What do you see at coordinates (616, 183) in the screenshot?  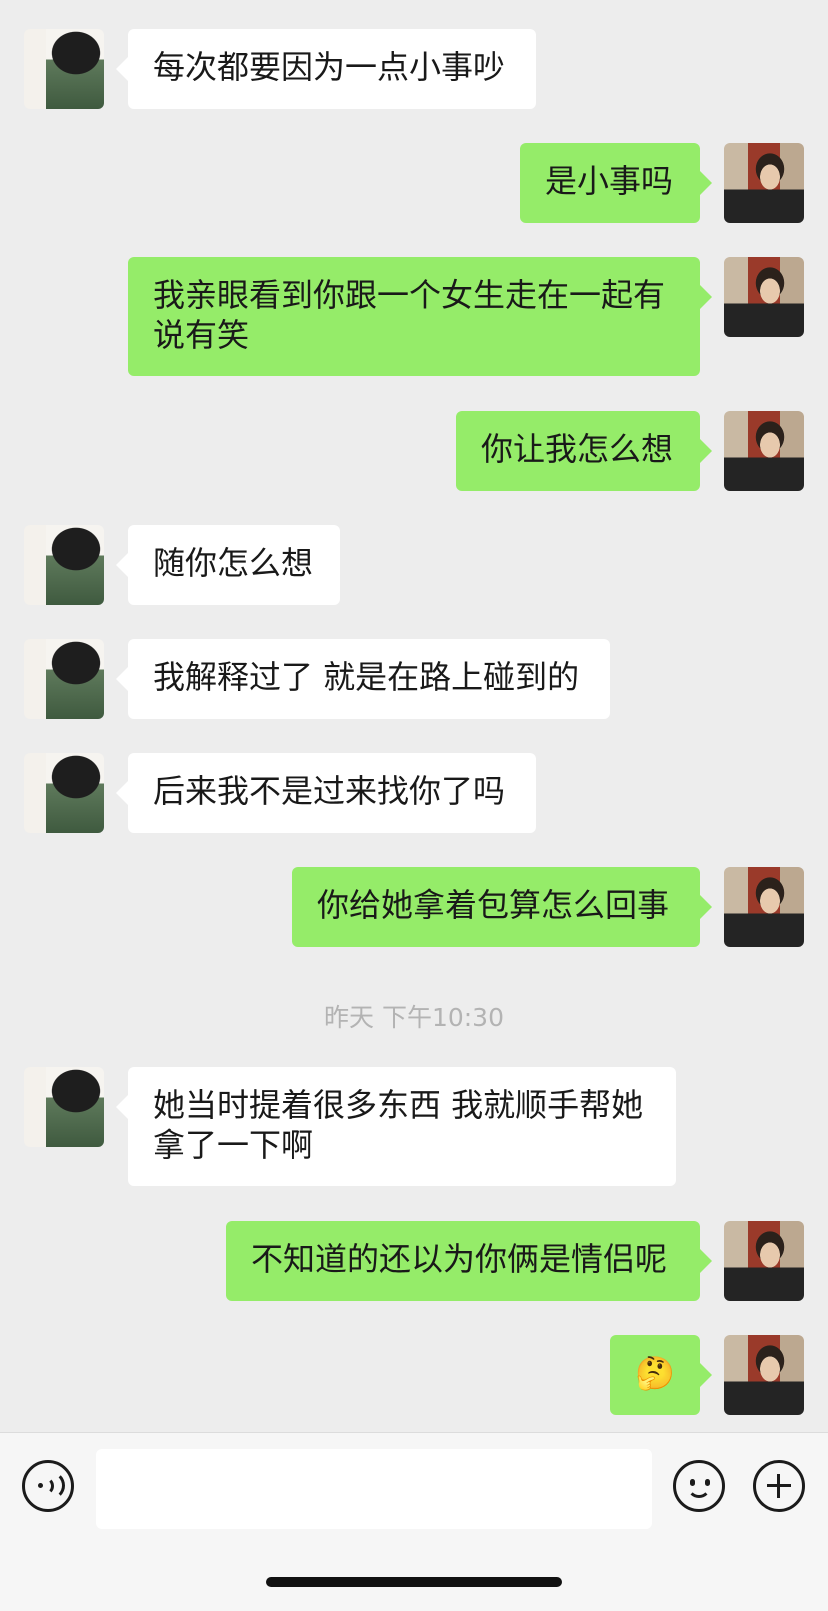 I see `message-bubble: 是小事吗` at bounding box center [616, 183].